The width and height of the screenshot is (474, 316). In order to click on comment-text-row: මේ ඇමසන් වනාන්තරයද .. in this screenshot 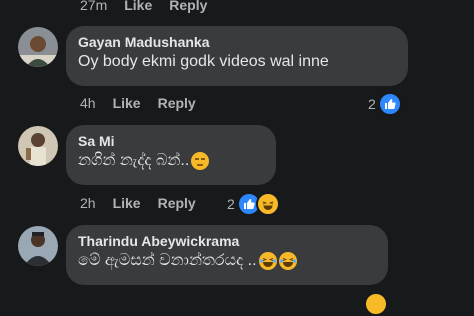, I will do `click(227, 261)`.